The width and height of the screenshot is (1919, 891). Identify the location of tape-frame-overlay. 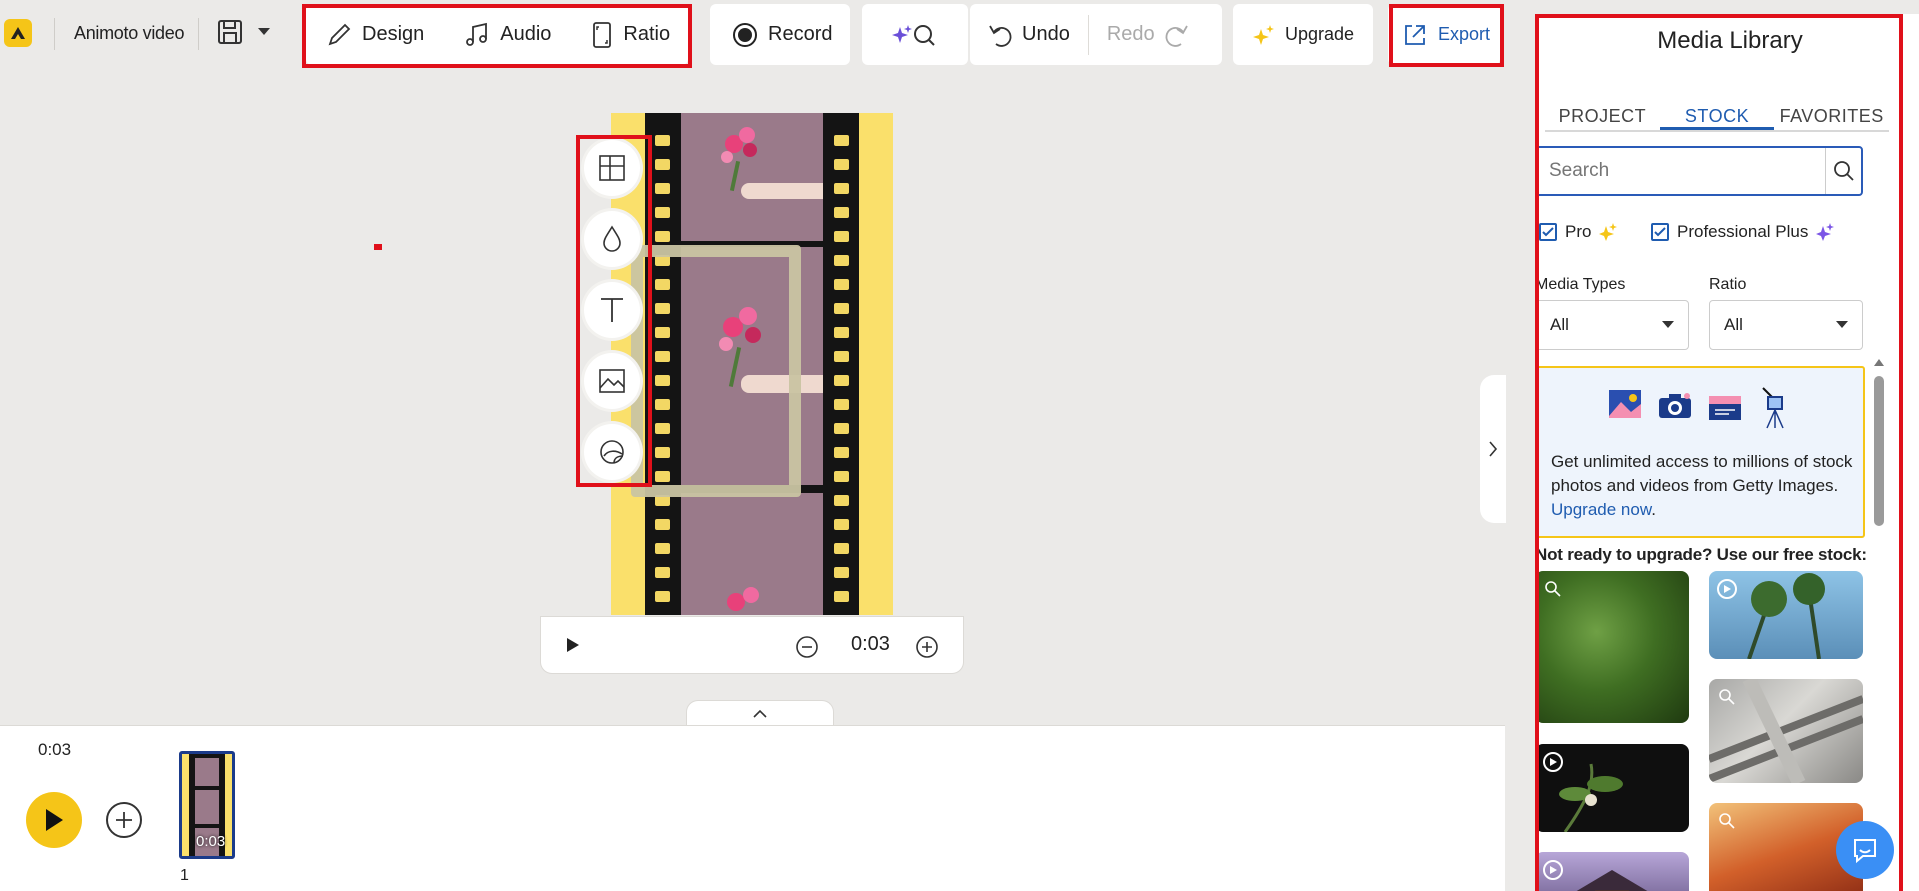
(716, 371).